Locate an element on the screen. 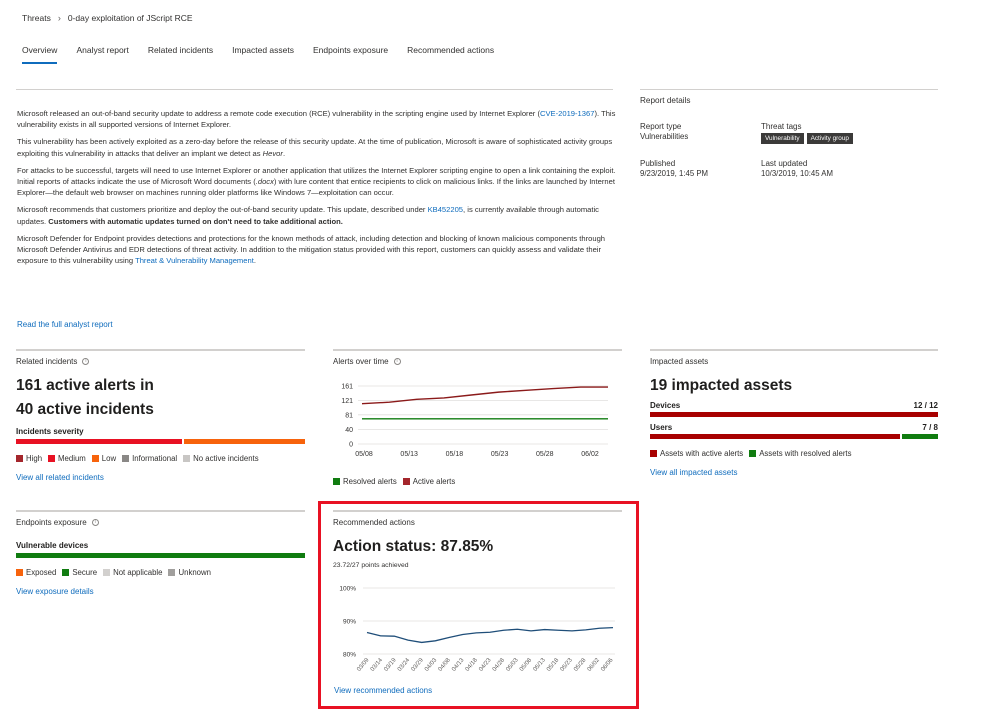 This screenshot has height=713, width=999. view-exposure-details-link: View exposure details is located at coordinates (160, 591).